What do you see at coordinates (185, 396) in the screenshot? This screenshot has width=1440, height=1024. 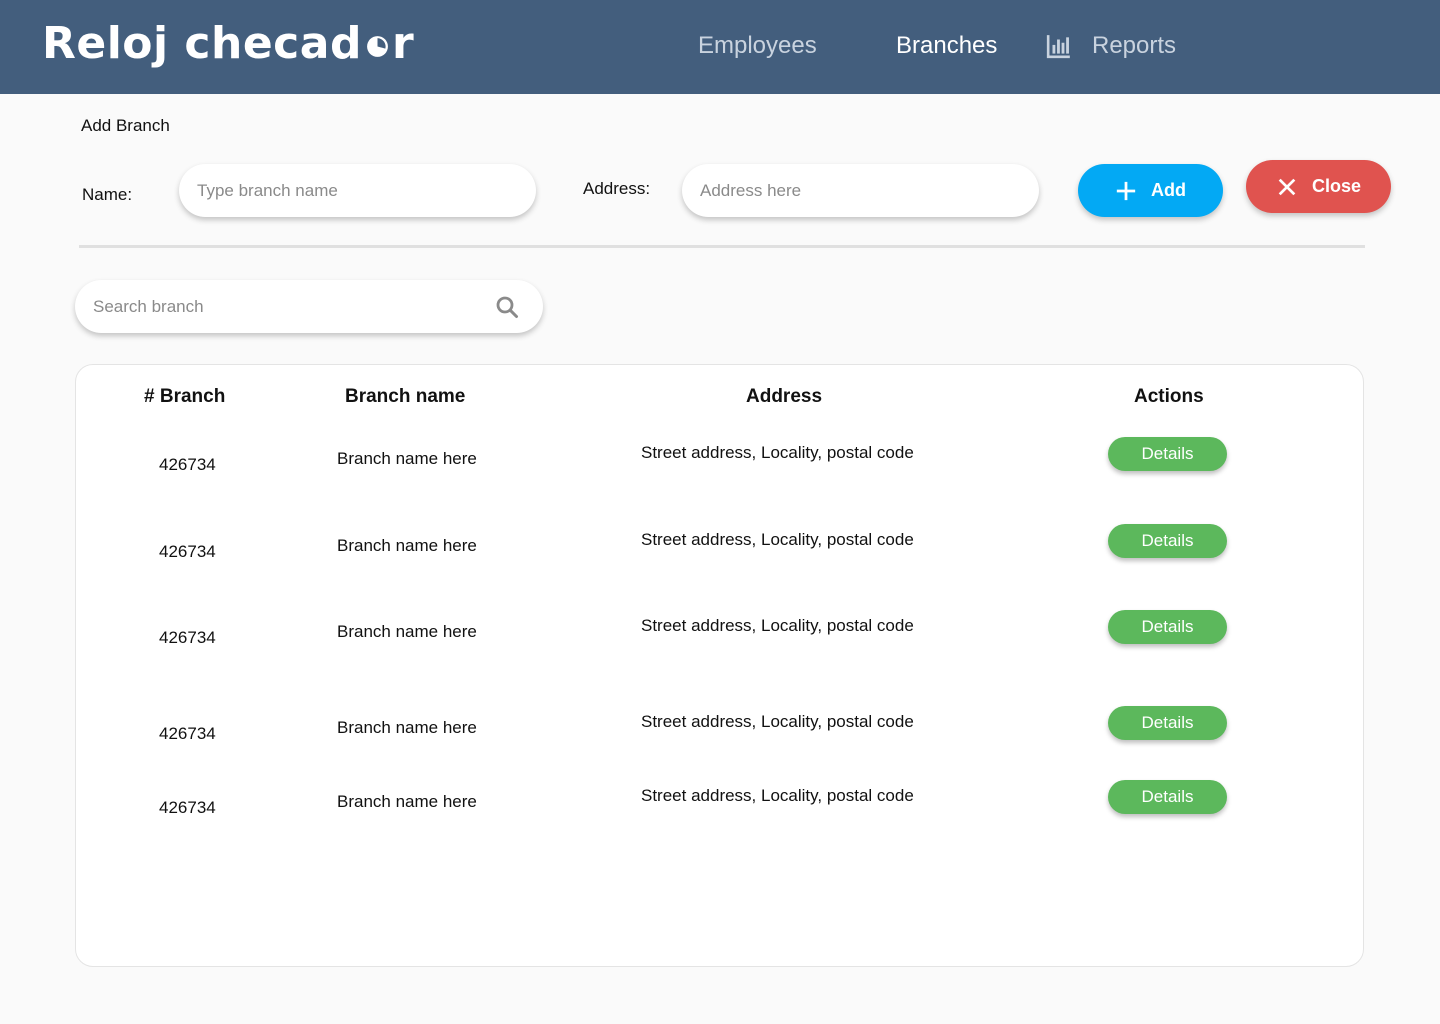 I see `column-header-branch-number: # Branch` at bounding box center [185, 396].